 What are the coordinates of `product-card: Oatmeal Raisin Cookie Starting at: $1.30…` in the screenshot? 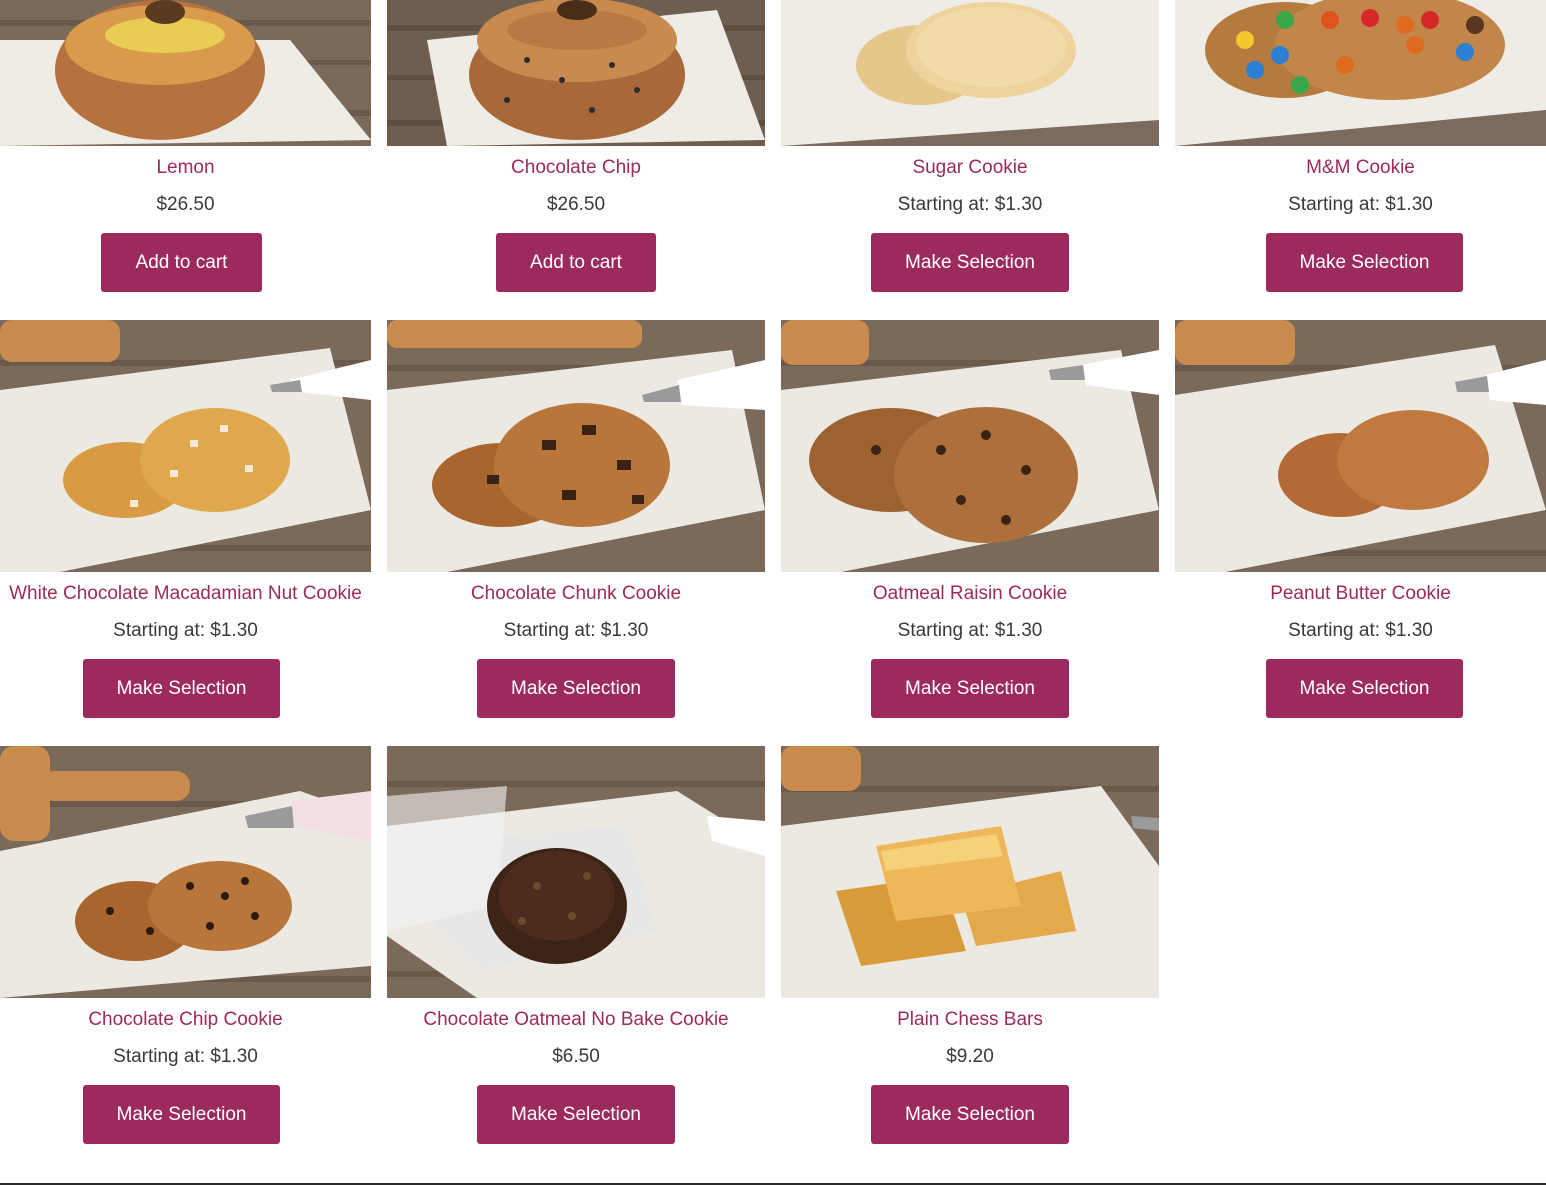 It's located at (970, 520).